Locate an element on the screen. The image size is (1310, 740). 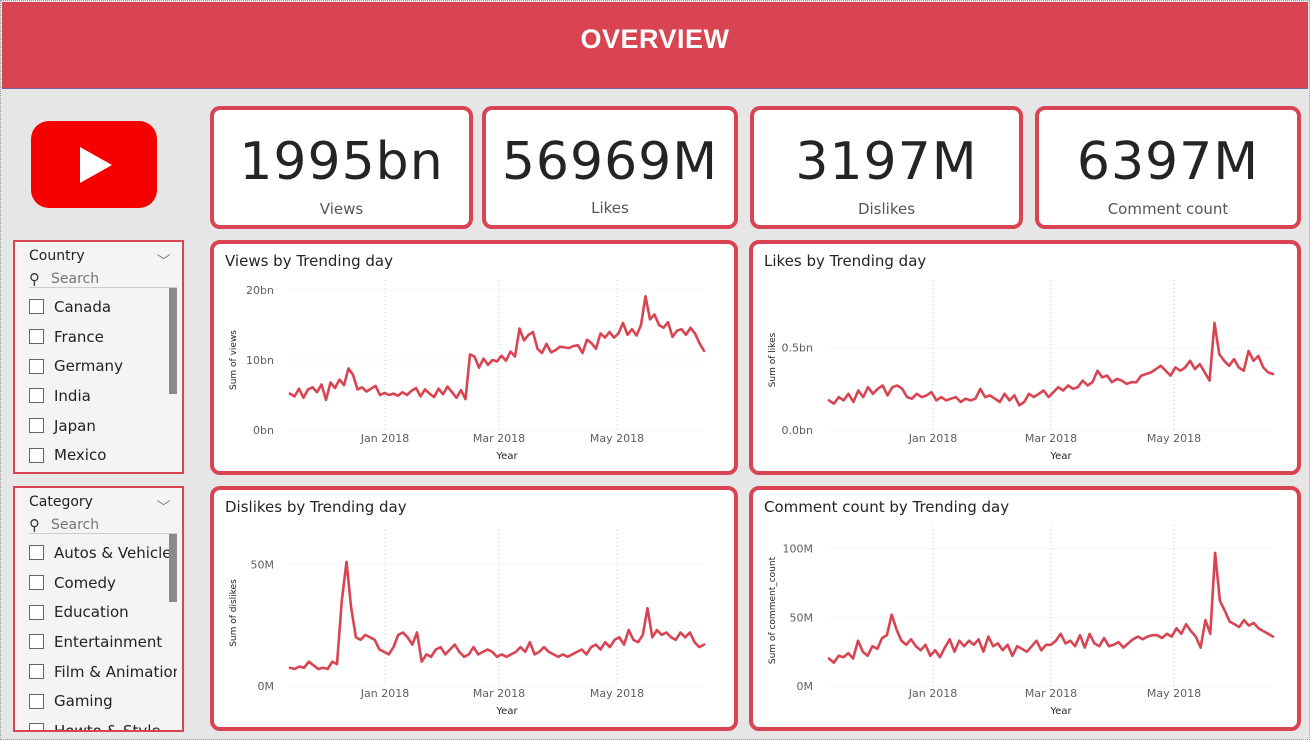
slicer-item: France is located at coordinates (103, 337).